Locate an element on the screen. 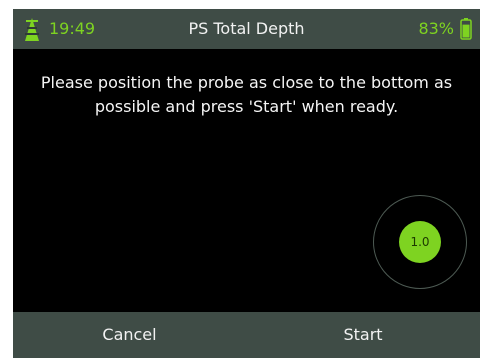 Image resolution: width=492 pixels, height=360 pixels. probe-depth-indicator: 1.0 is located at coordinates (421, 243).